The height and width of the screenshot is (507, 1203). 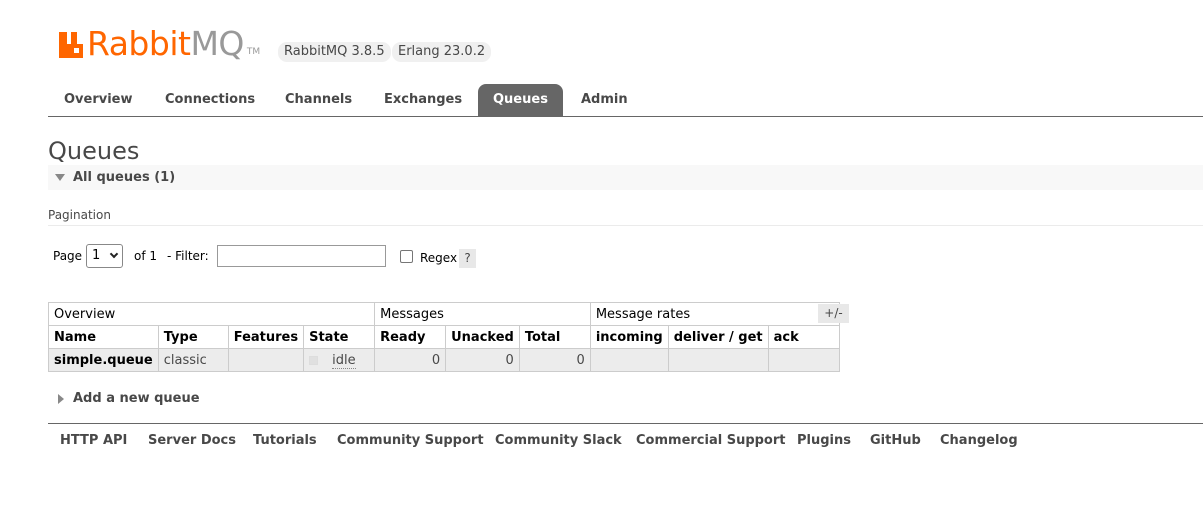 What do you see at coordinates (104, 256) in the screenshot?
I see `page-select: 1` at bounding box center [104, 256].